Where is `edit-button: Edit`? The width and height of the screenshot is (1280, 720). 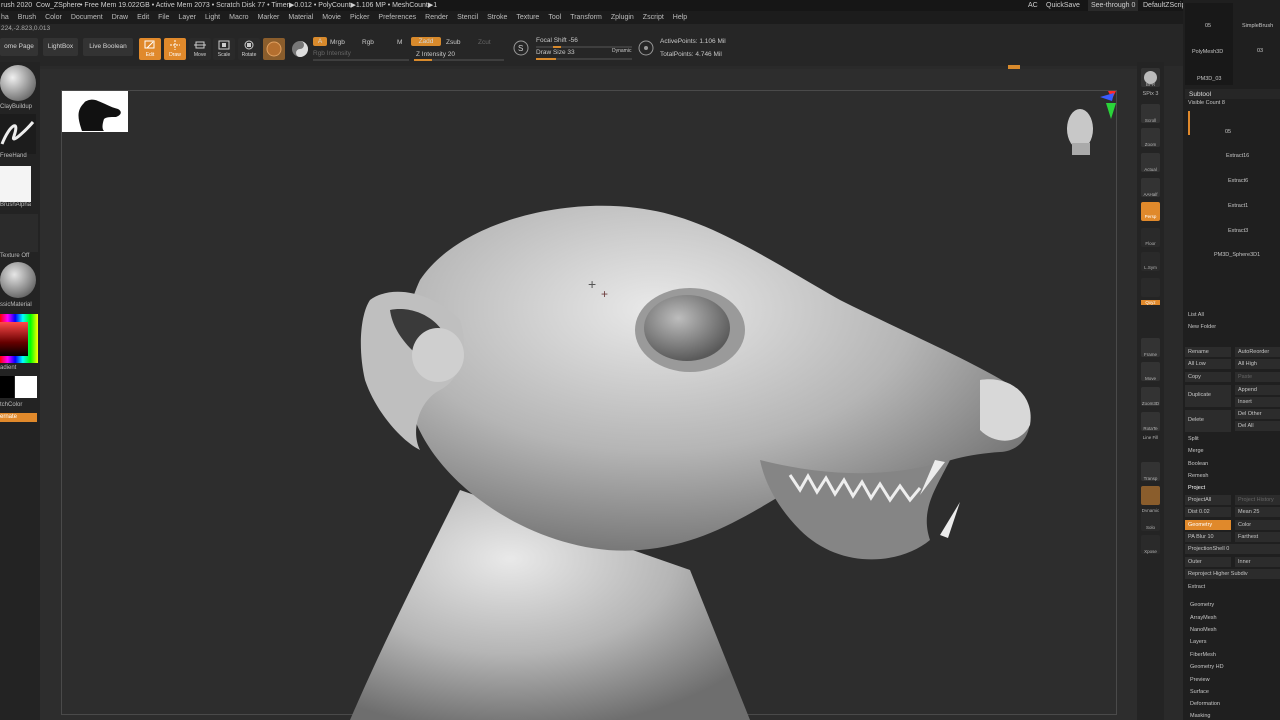 edit-button: Edit is located at coordinates (150, 49).